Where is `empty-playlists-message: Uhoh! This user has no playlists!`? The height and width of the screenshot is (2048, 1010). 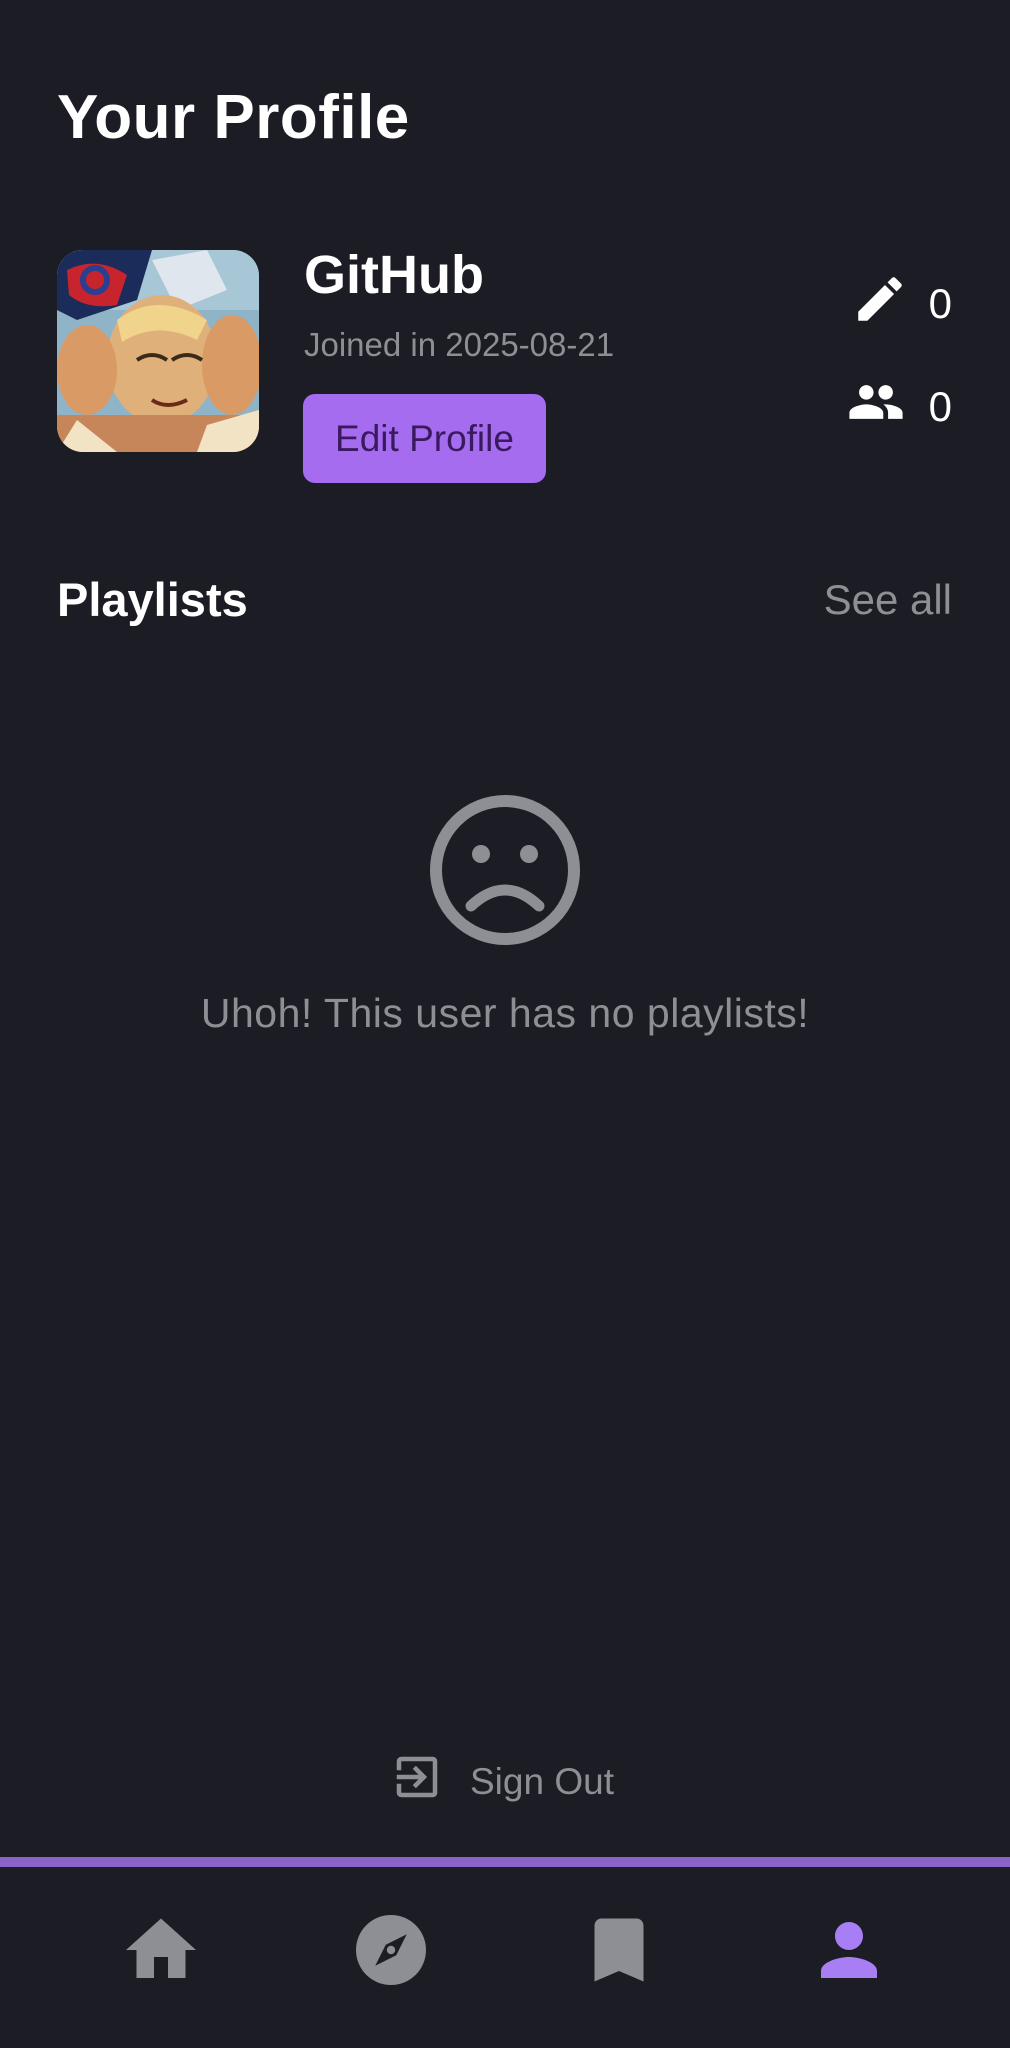
empty-playlists-message: Uhoh! This user has no playlists! is located at coordinates (505, 1013).